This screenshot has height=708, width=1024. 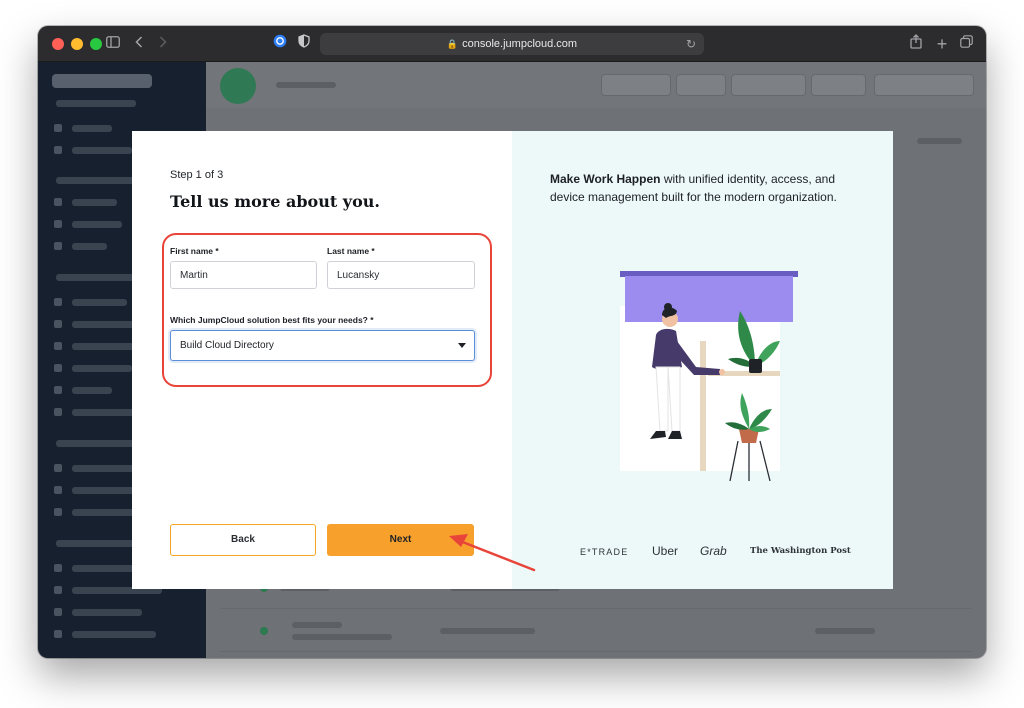 I want to click on back-button: Back, so click(x=243, y=540).